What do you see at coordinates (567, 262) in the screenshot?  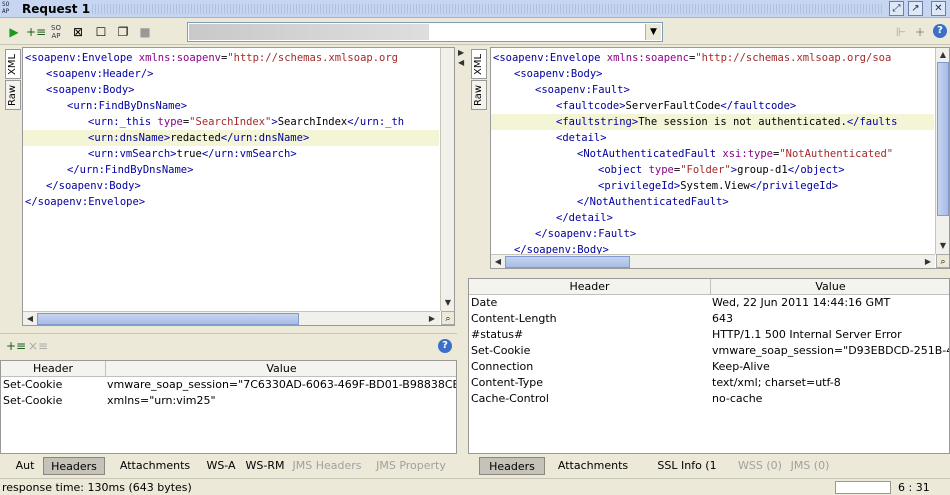 I see `response-scroll-thumb` at bounding box center [567, 262].